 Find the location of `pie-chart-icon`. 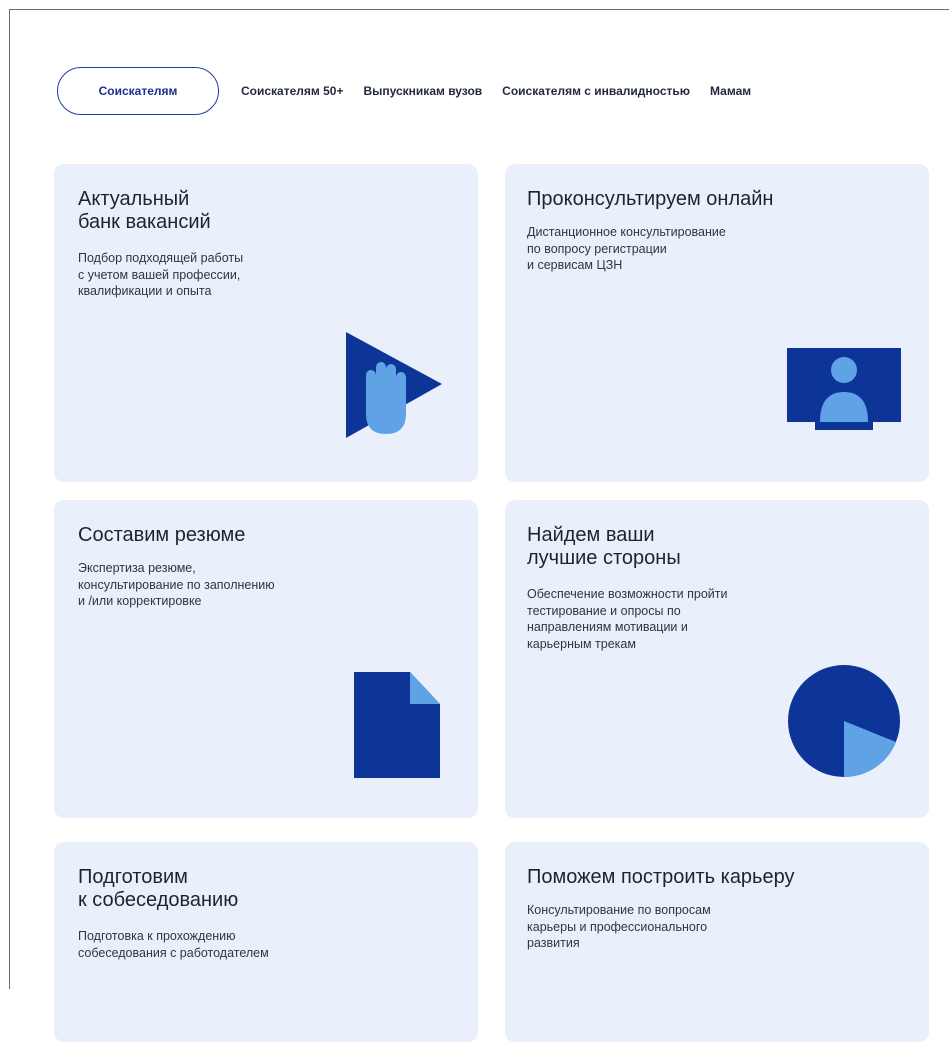

pie-chart-icon is located at coordinates (844, 721).